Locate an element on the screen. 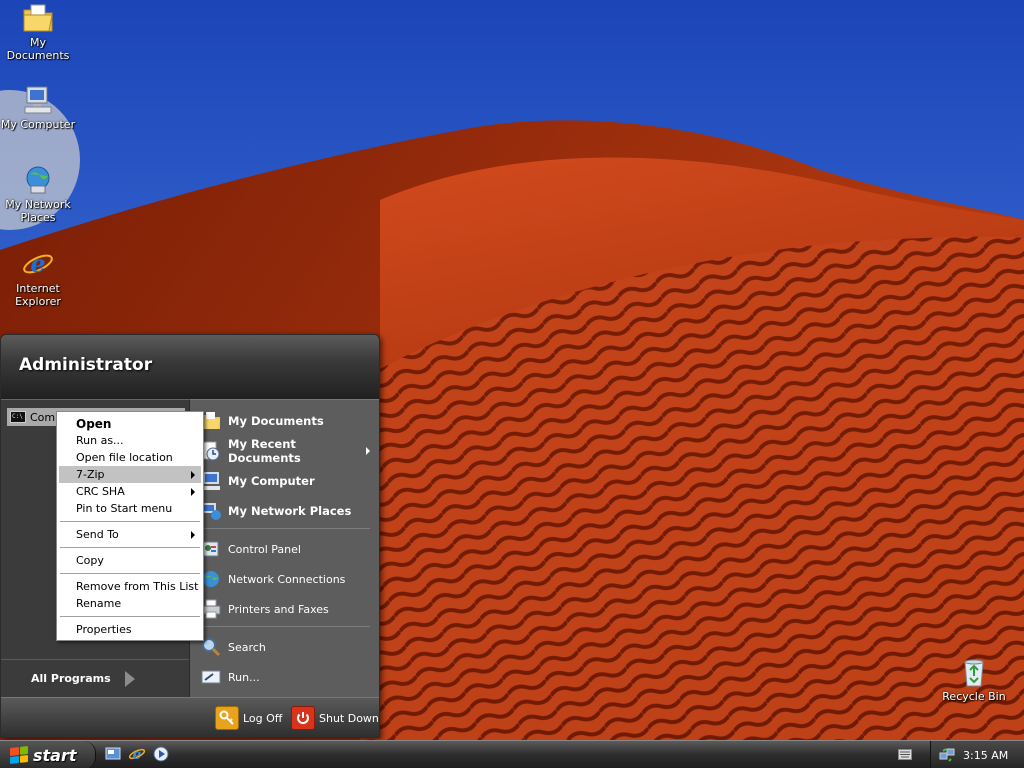  all-programs-label: All Programs is located at coordinates (71, 678).